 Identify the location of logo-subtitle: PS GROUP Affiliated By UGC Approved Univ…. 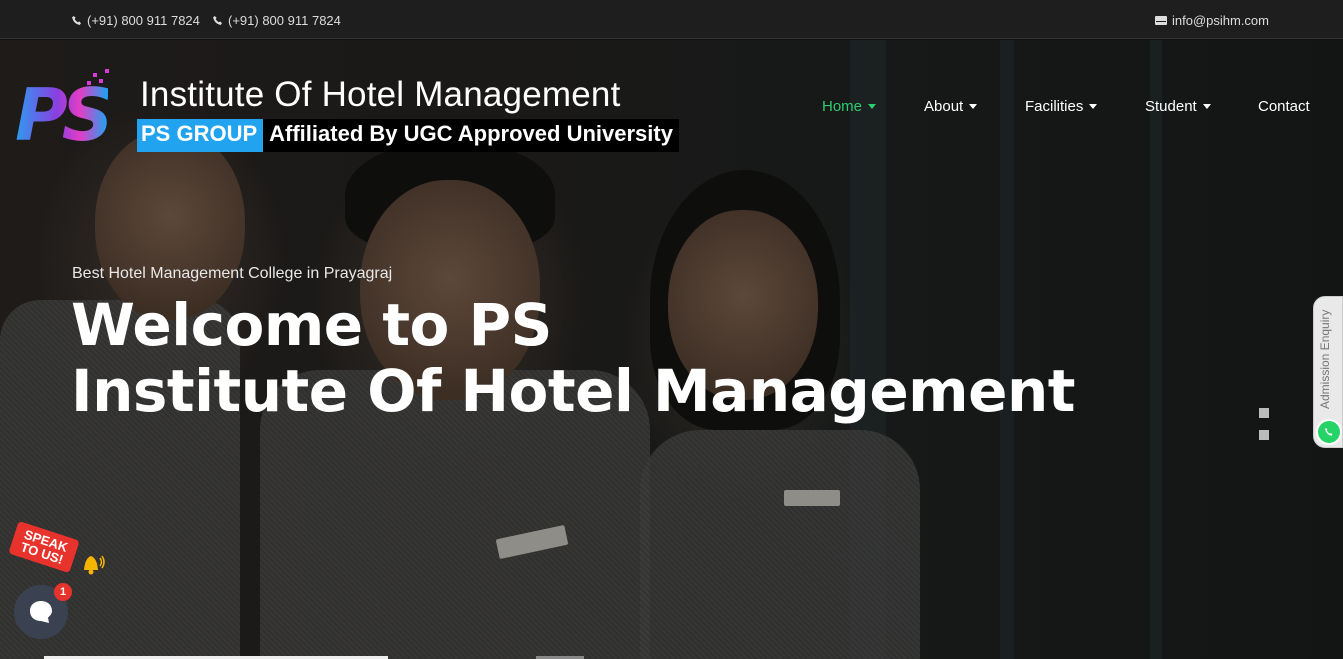
(408, 135).